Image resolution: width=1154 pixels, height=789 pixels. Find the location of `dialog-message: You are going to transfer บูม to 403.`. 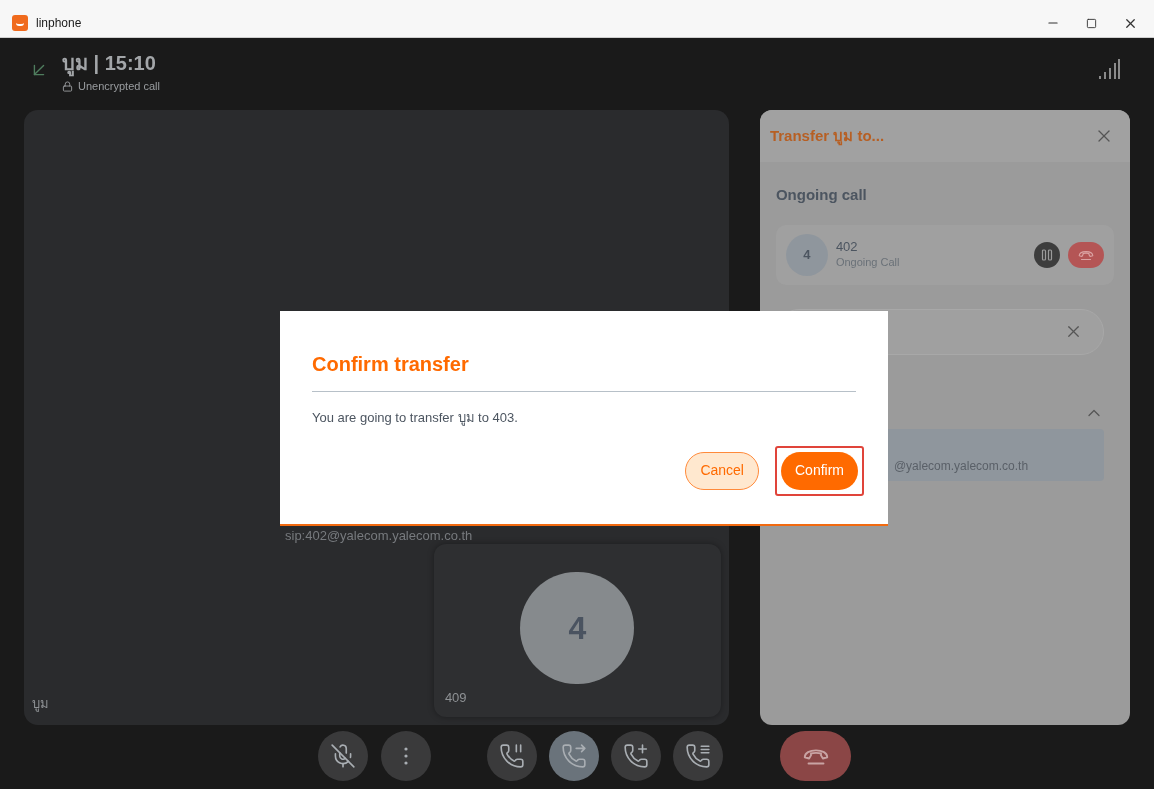

dialog-message: You are going to transfer บูม to 403. is located at coordinates (415, 418).